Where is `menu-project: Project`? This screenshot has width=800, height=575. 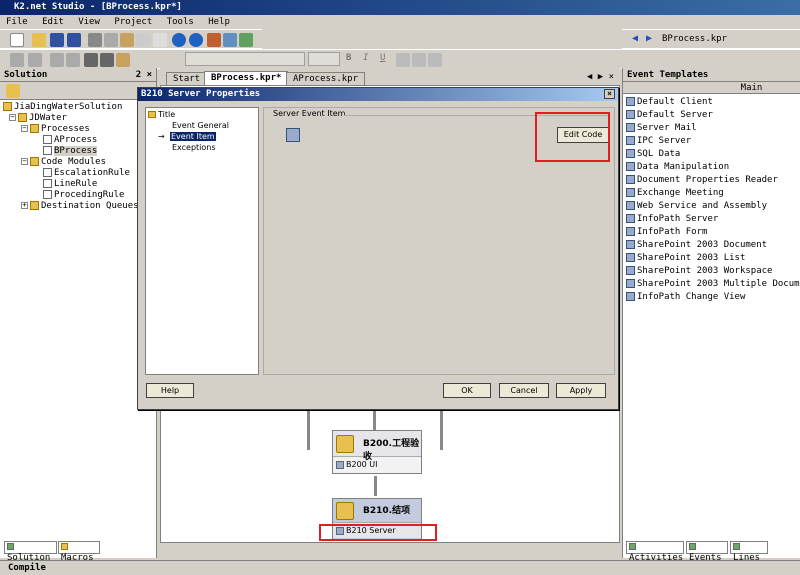
menu-project: Project is located at coordinates (133, 22).